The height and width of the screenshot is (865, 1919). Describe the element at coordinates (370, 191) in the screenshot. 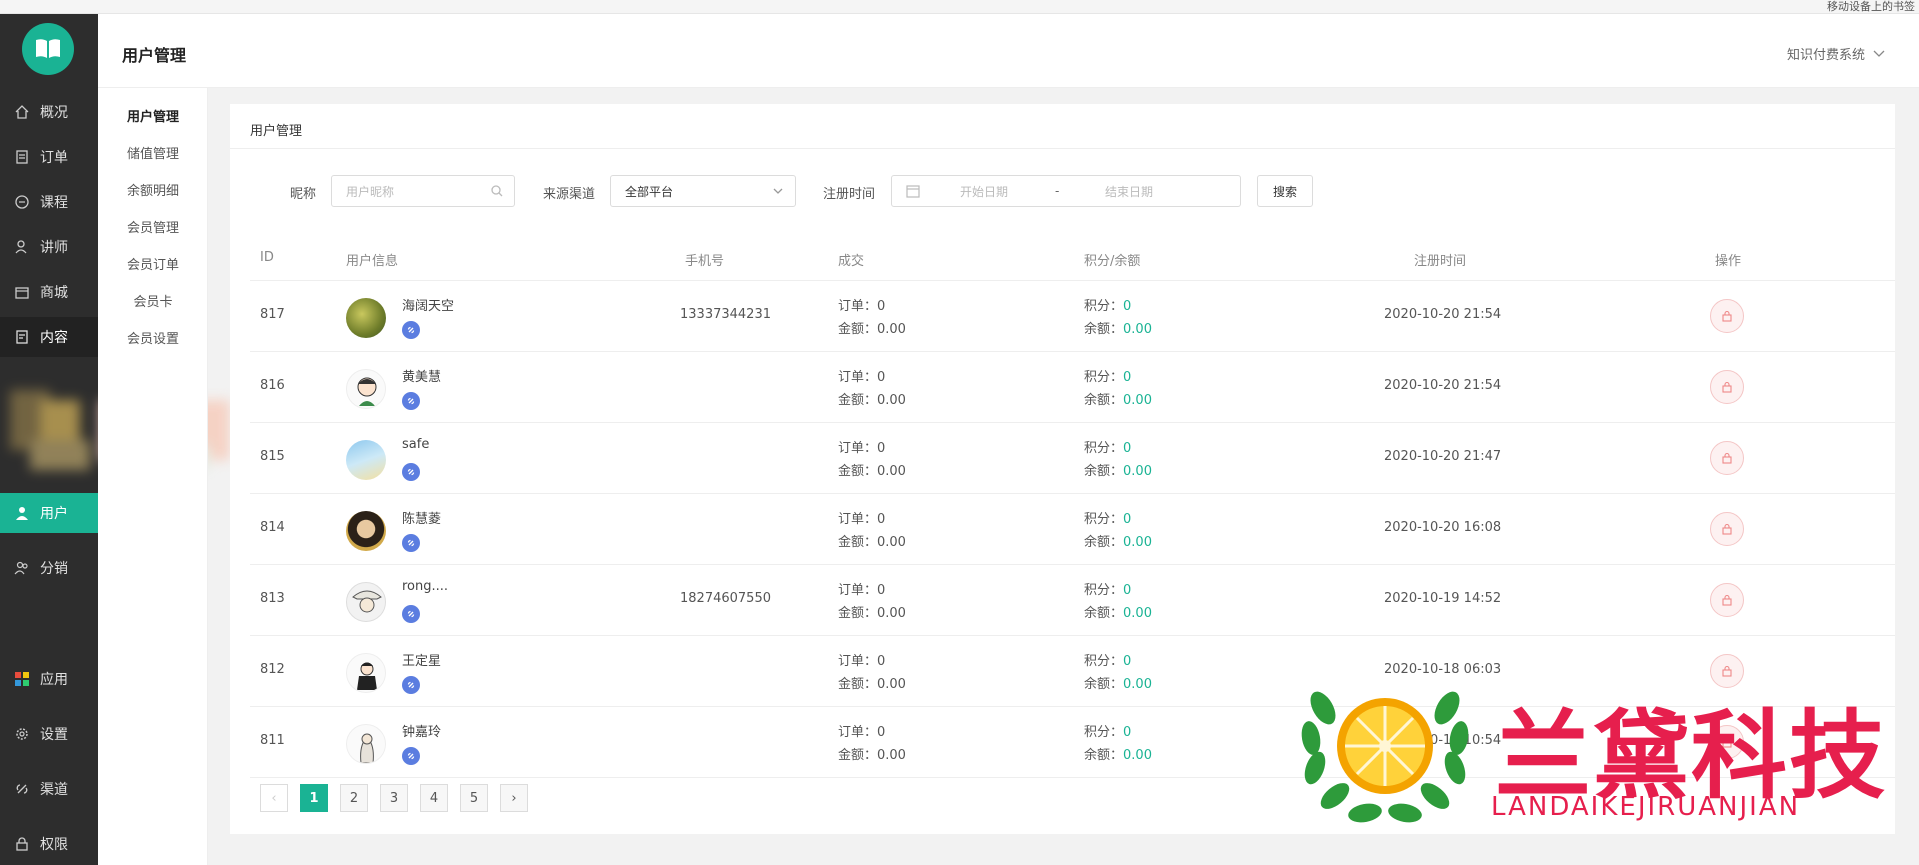

I see `nickname-placeholder: 用户昵称` at that location.